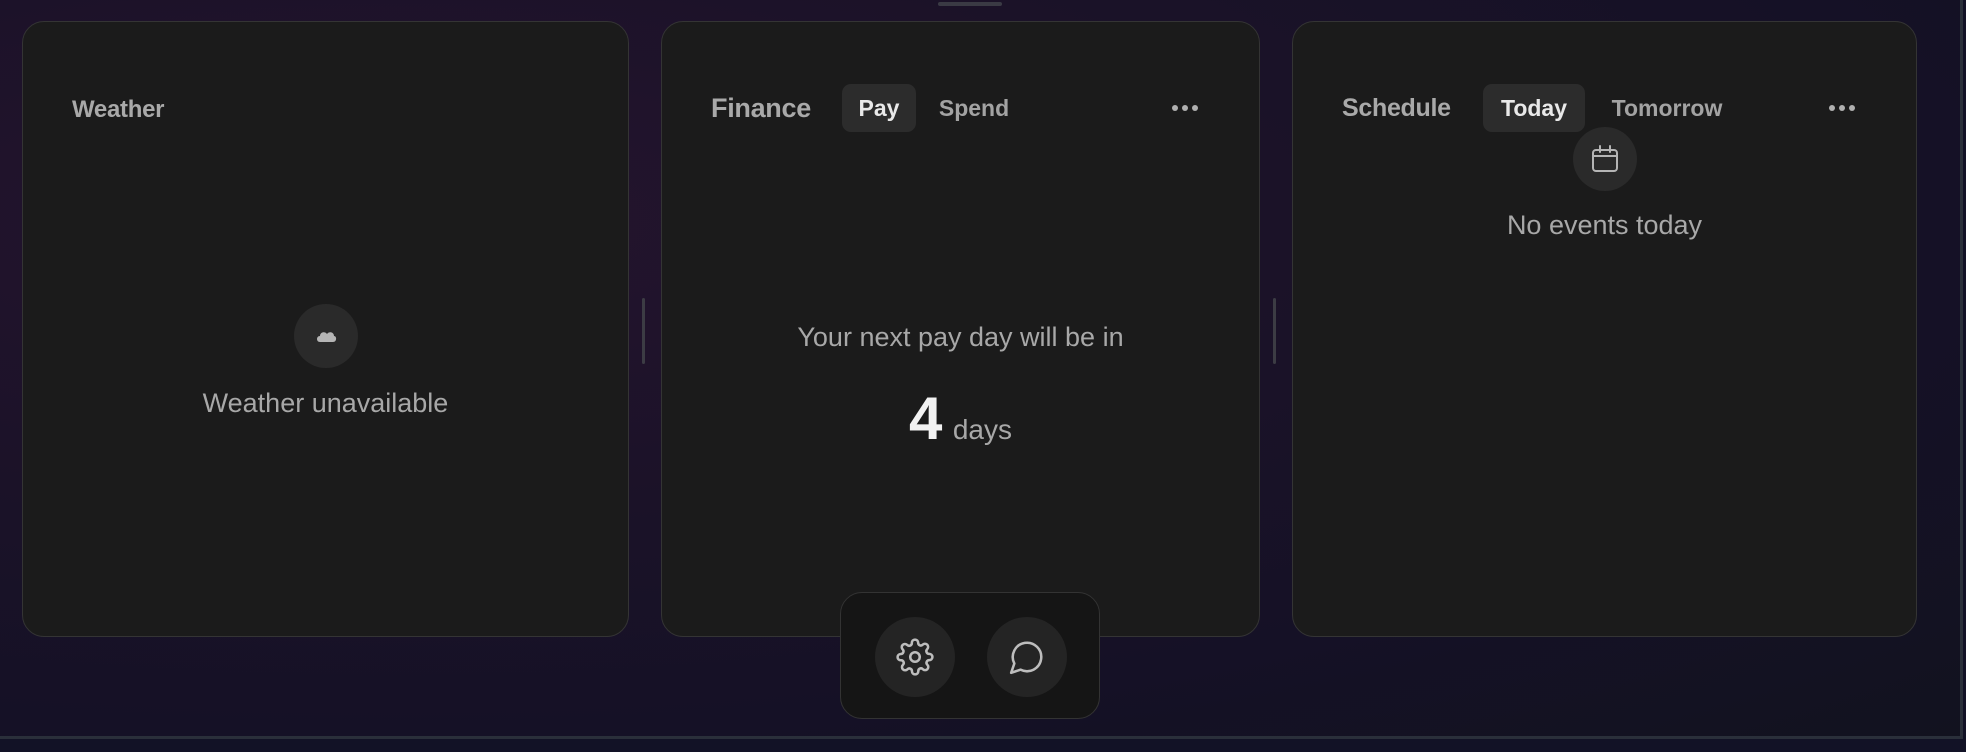 Image resolution: width=1966 pixels, height=752 pixels. I want to click on schedule-title: Schedule, so click(1396, 108).